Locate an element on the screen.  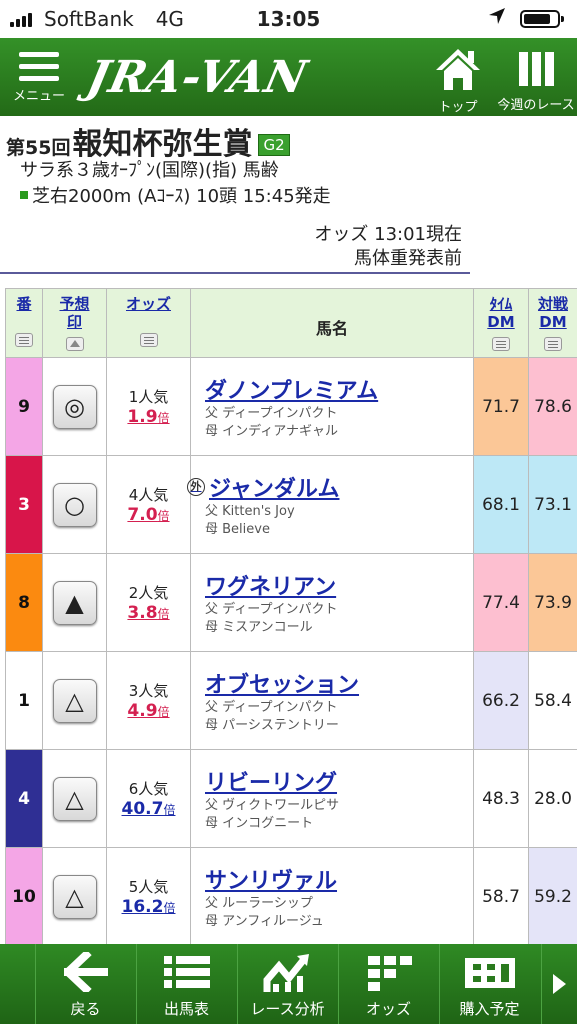
header-mark-line1: 予想 is located at coordinates (74, 304).